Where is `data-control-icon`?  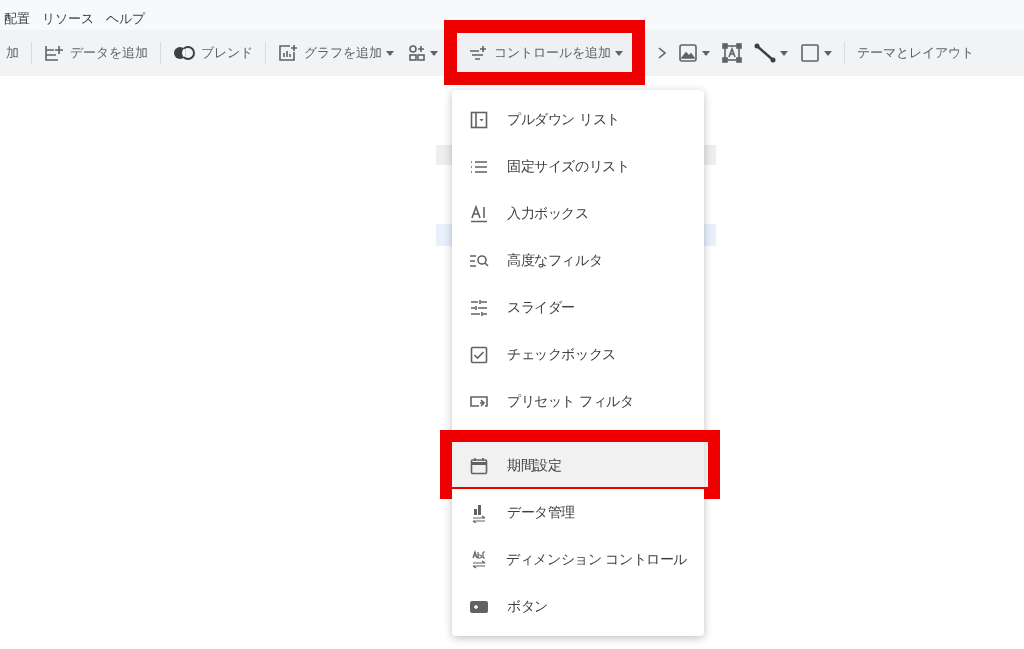
data-control-icon is located at coordinates (479, 512).